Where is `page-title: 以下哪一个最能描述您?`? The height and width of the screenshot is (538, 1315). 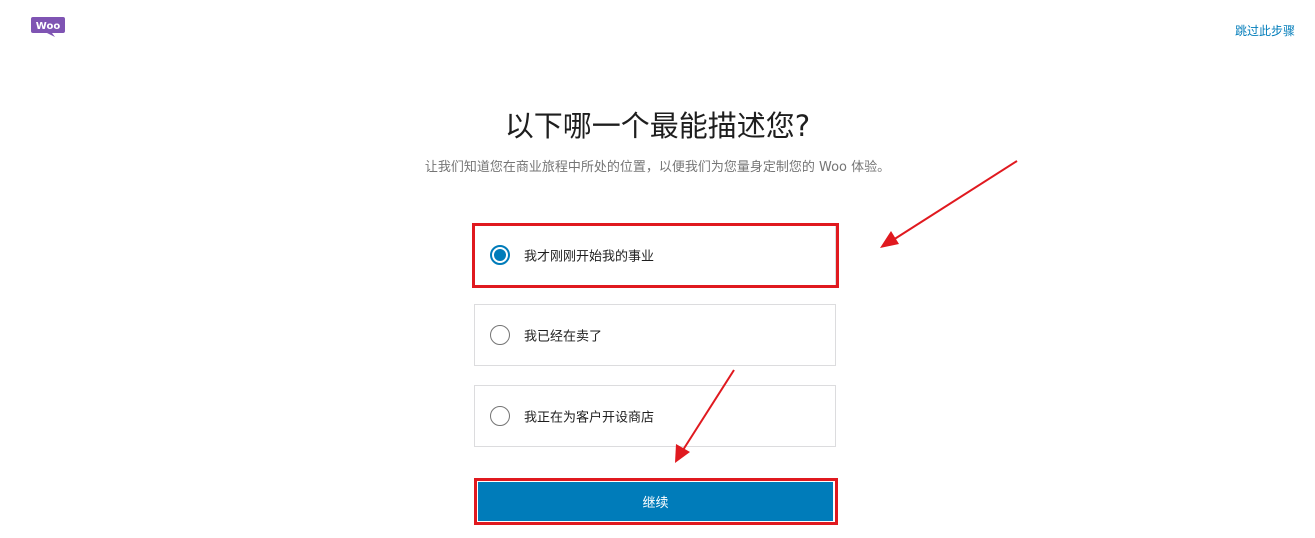 page-title: 以下哪一个最能描述您? is located at coordinates (657, 126).